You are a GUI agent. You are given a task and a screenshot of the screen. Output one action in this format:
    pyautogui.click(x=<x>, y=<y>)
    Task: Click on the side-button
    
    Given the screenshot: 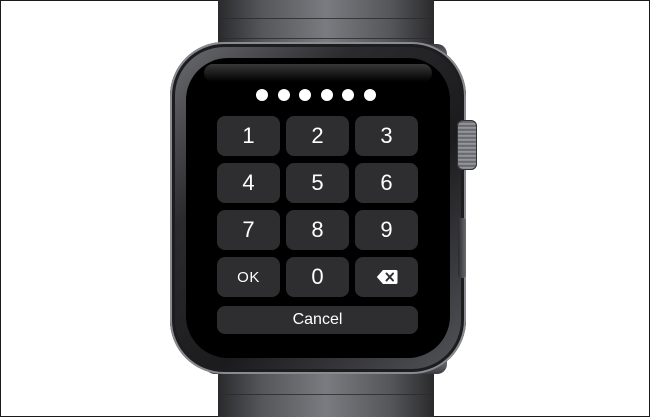 What is the action you would take?
    pyautogui.click(x=462, y=248)
    